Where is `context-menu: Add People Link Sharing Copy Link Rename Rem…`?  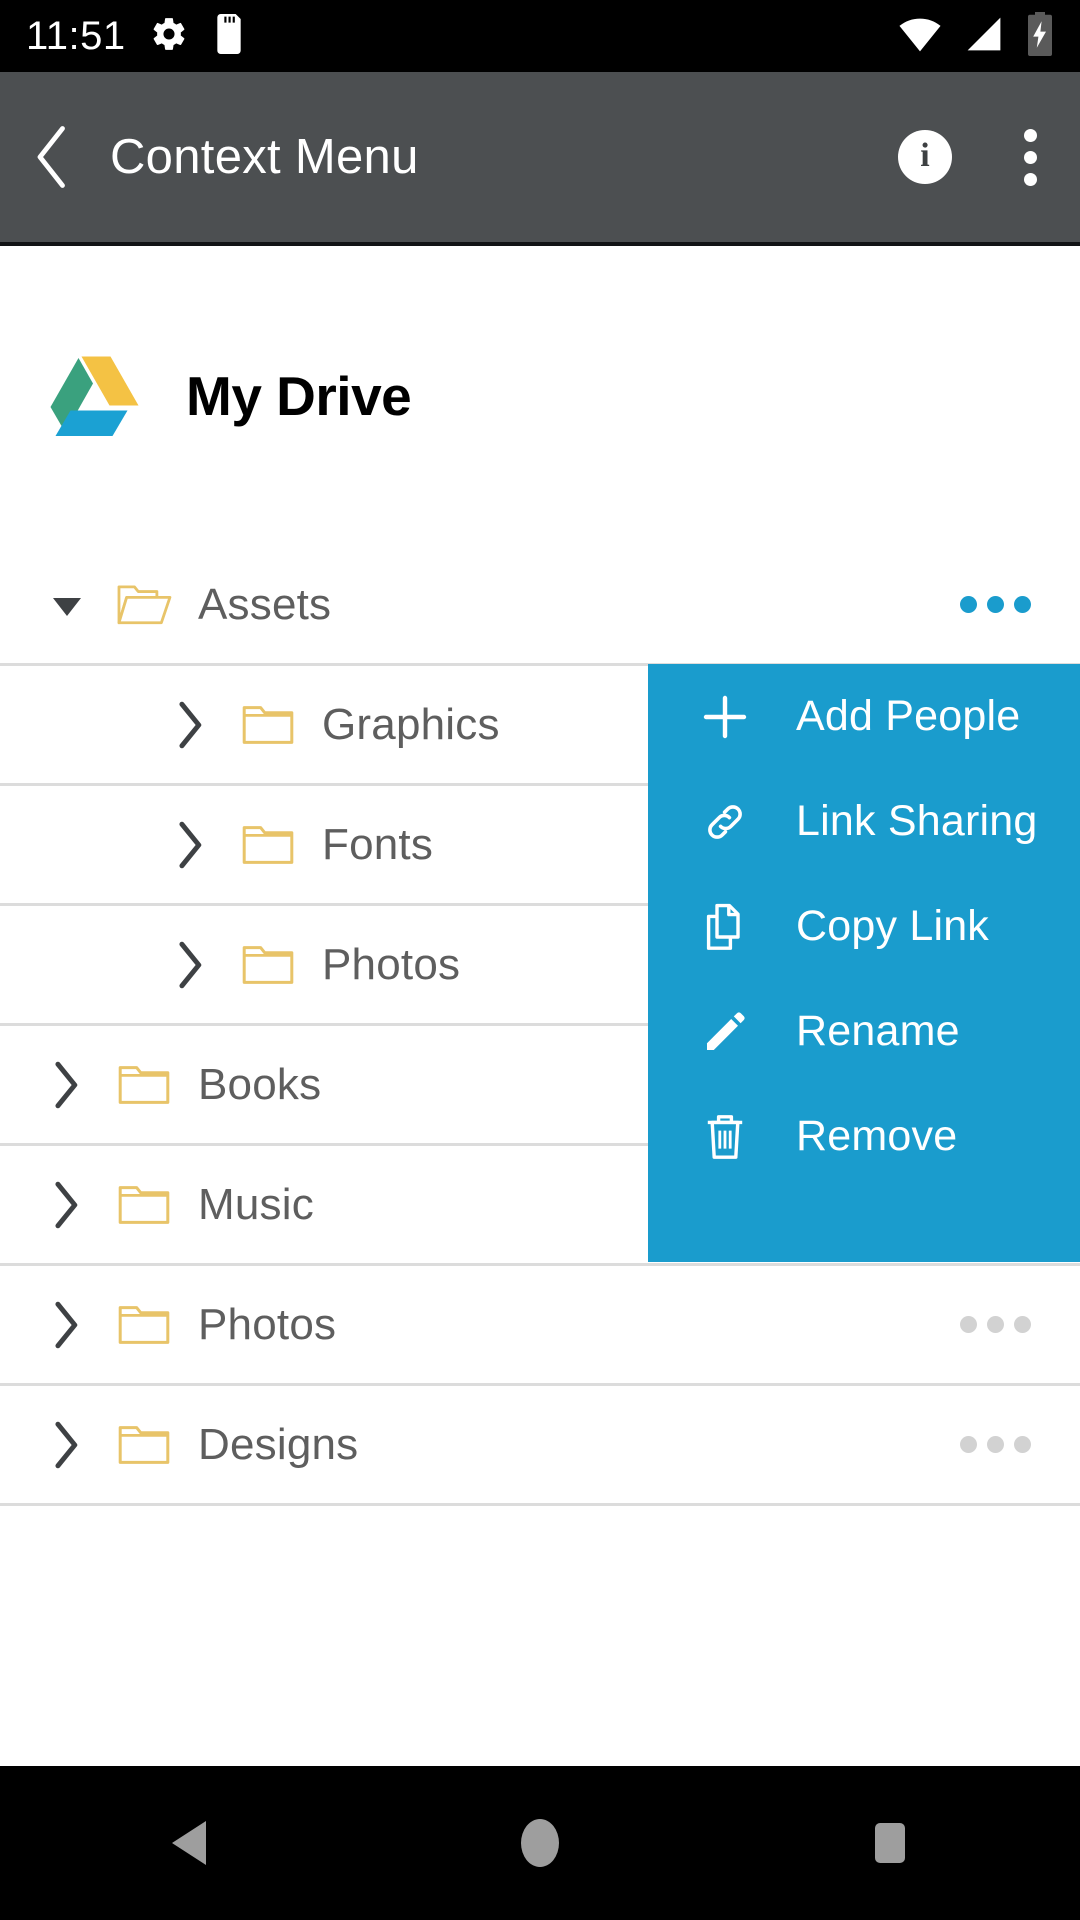
context-menu: Add People Link Sharing Copy Link Rename Rem… is located at coordinates (864, 963).